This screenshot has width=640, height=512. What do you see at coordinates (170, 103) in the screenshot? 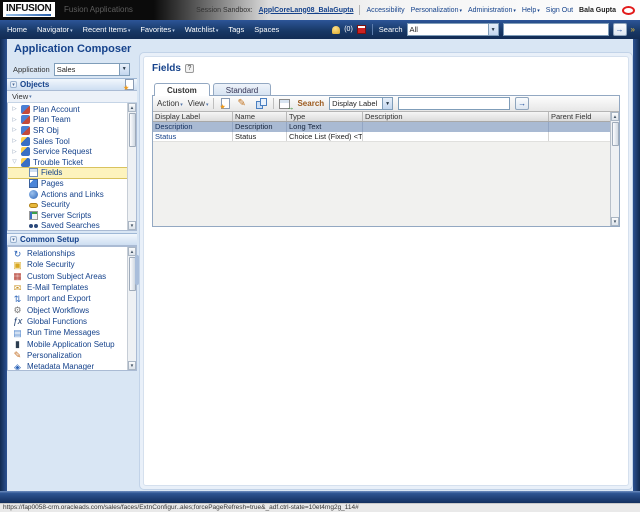
I see `action-menu: Action▾` at bounding box center [170, 103].